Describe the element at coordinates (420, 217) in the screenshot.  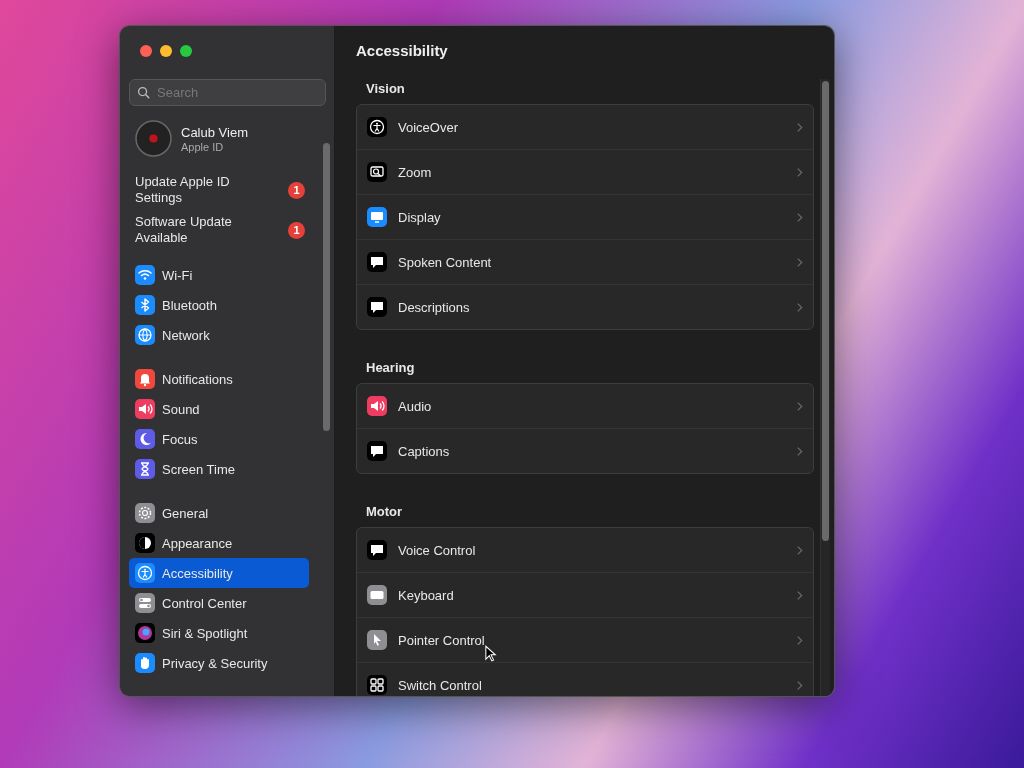
I see `row-label: Display` at that location.